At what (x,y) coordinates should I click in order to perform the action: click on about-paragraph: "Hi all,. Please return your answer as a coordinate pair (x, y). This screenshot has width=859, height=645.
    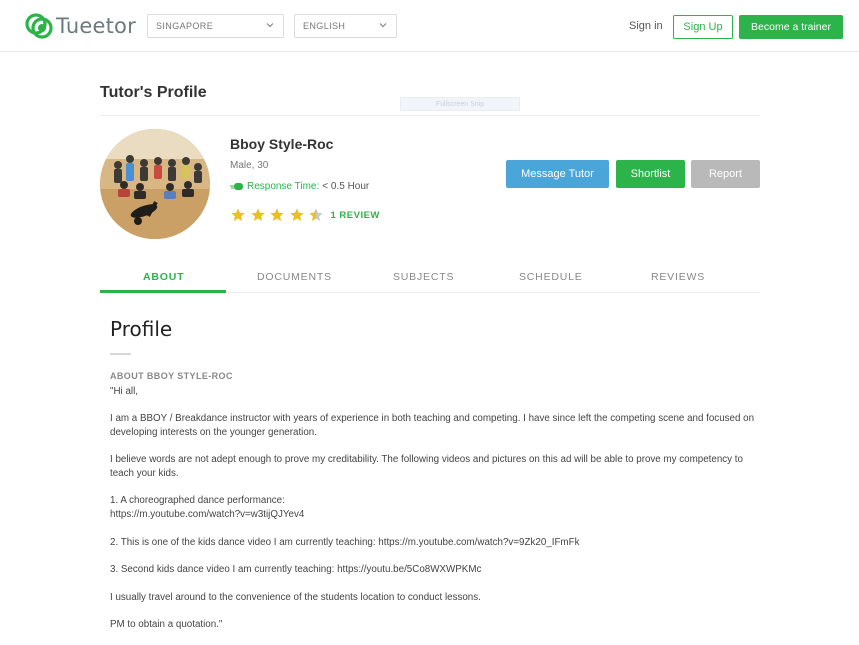
    Looking at the image, I should click on (124, 391).